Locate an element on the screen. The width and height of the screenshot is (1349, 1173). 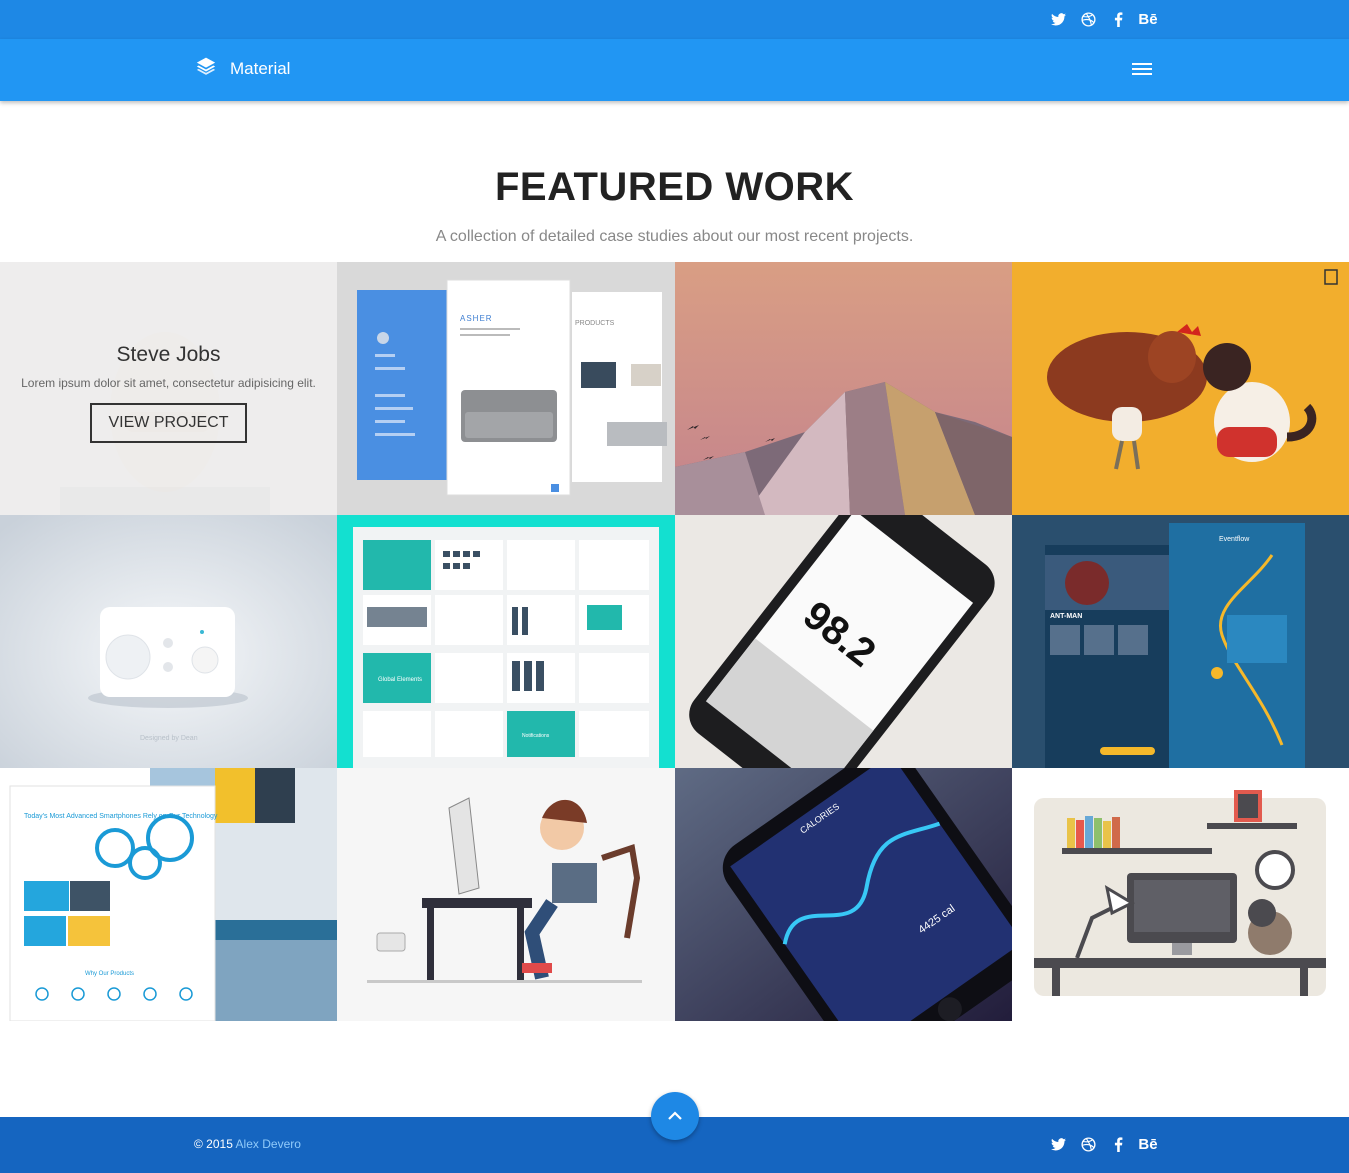
asher-label: ASHER is located at coordinates (476, 318).